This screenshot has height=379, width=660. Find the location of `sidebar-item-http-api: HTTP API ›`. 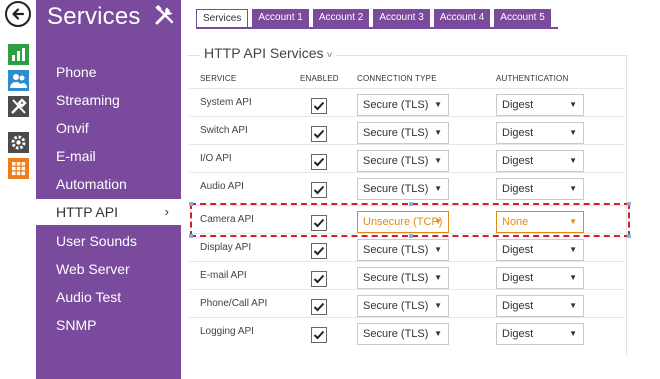

sidebar-item-http-api: HTTP API › is located at coordinates (108, 212).